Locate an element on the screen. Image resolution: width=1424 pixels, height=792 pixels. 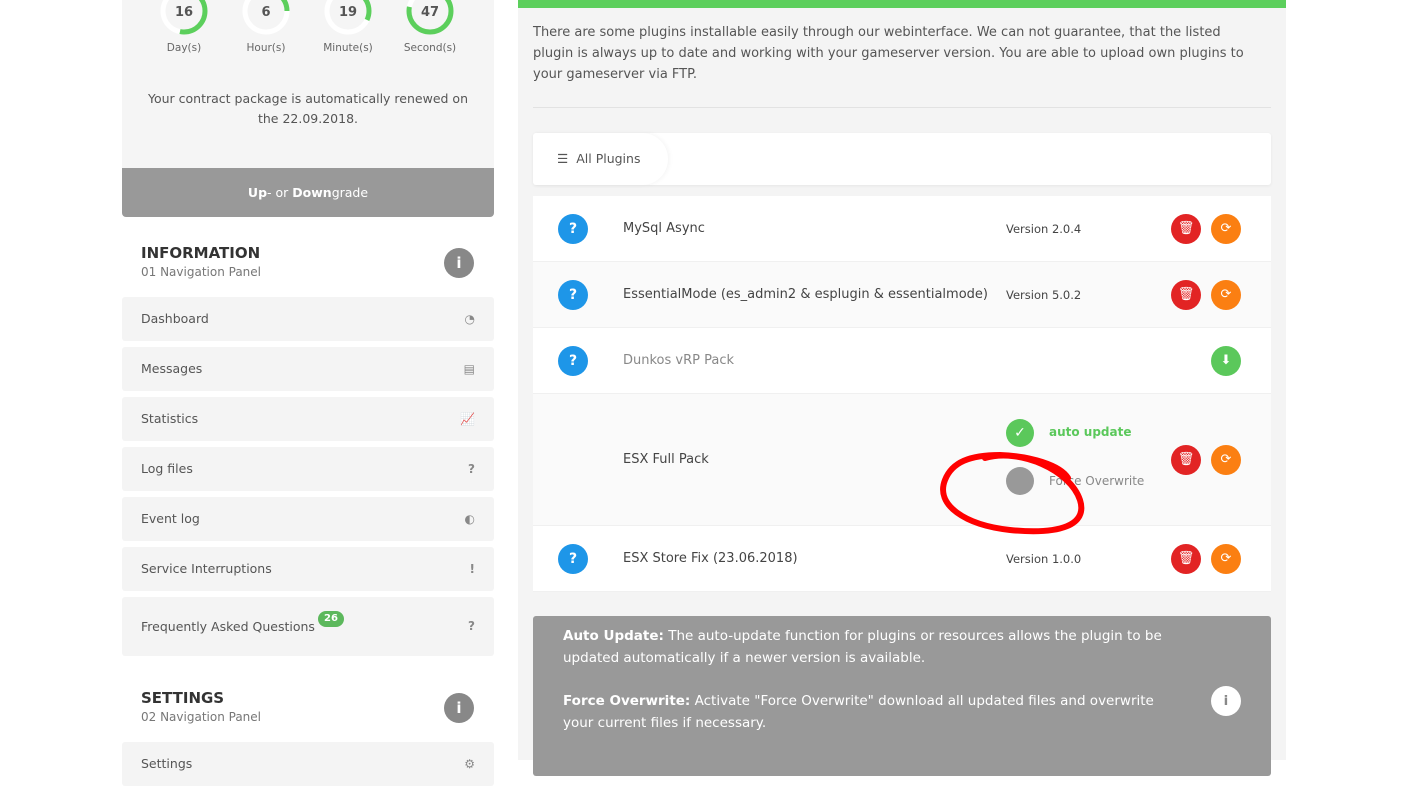
upgrade-up: Up is located at coordinates (257, 192).